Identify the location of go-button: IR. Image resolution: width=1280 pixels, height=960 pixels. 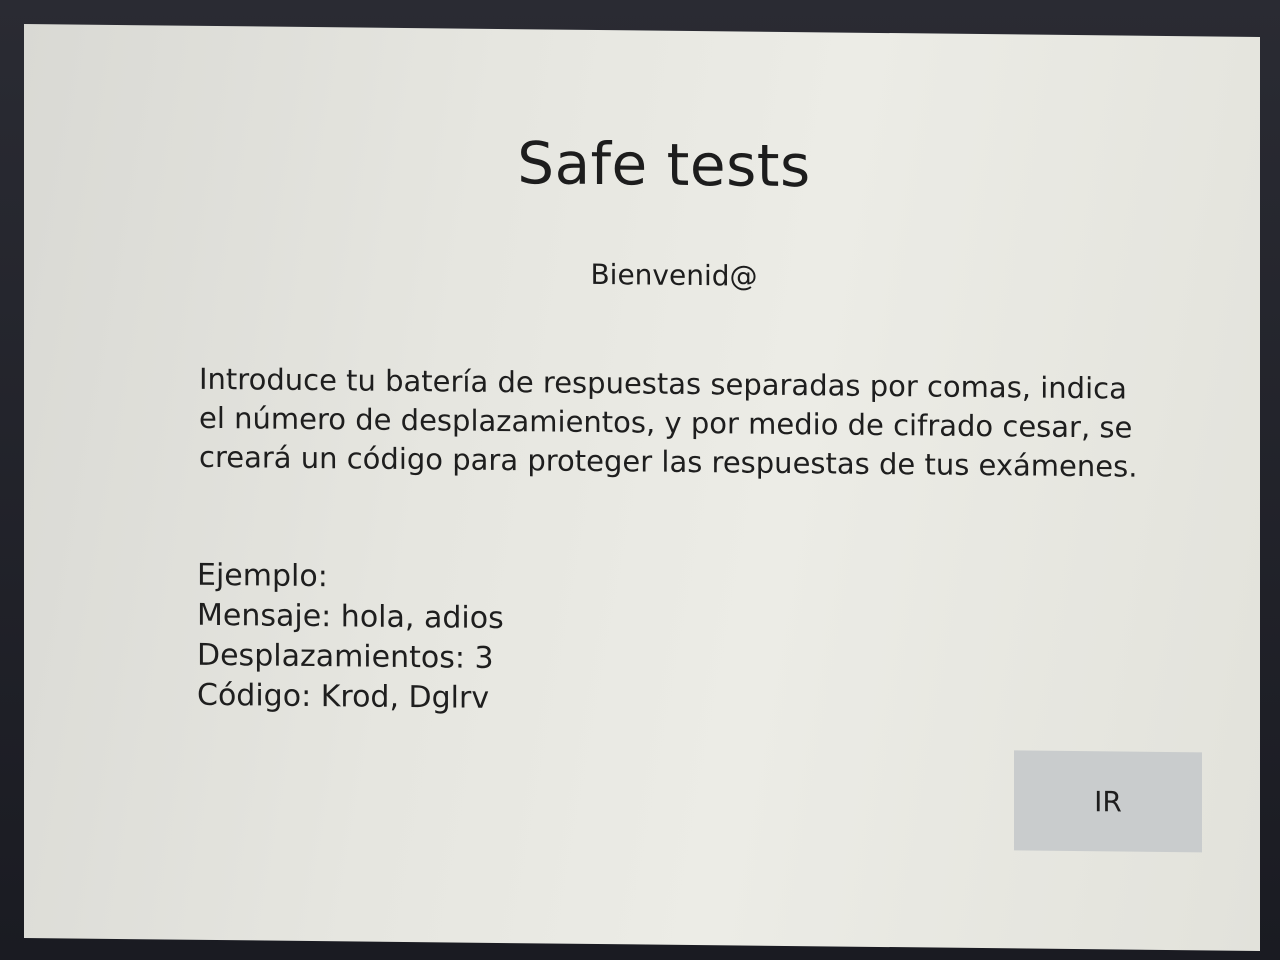
(1108, 801).